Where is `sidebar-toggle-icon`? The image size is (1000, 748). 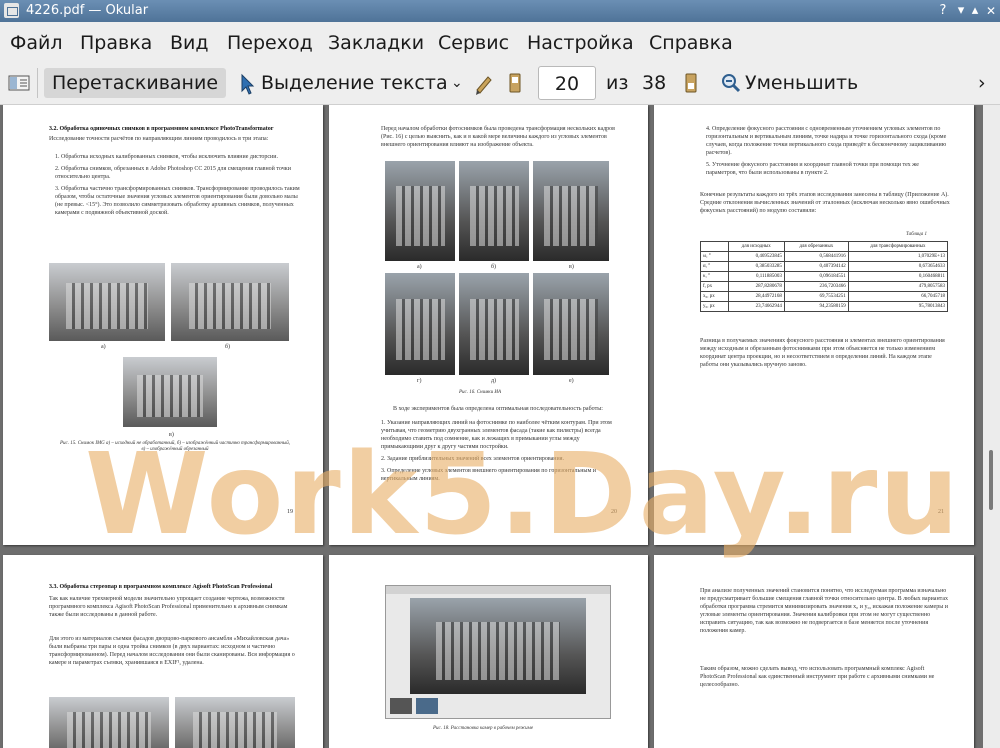
sidebar-toggle-icon is located at coordinates (19, 83).